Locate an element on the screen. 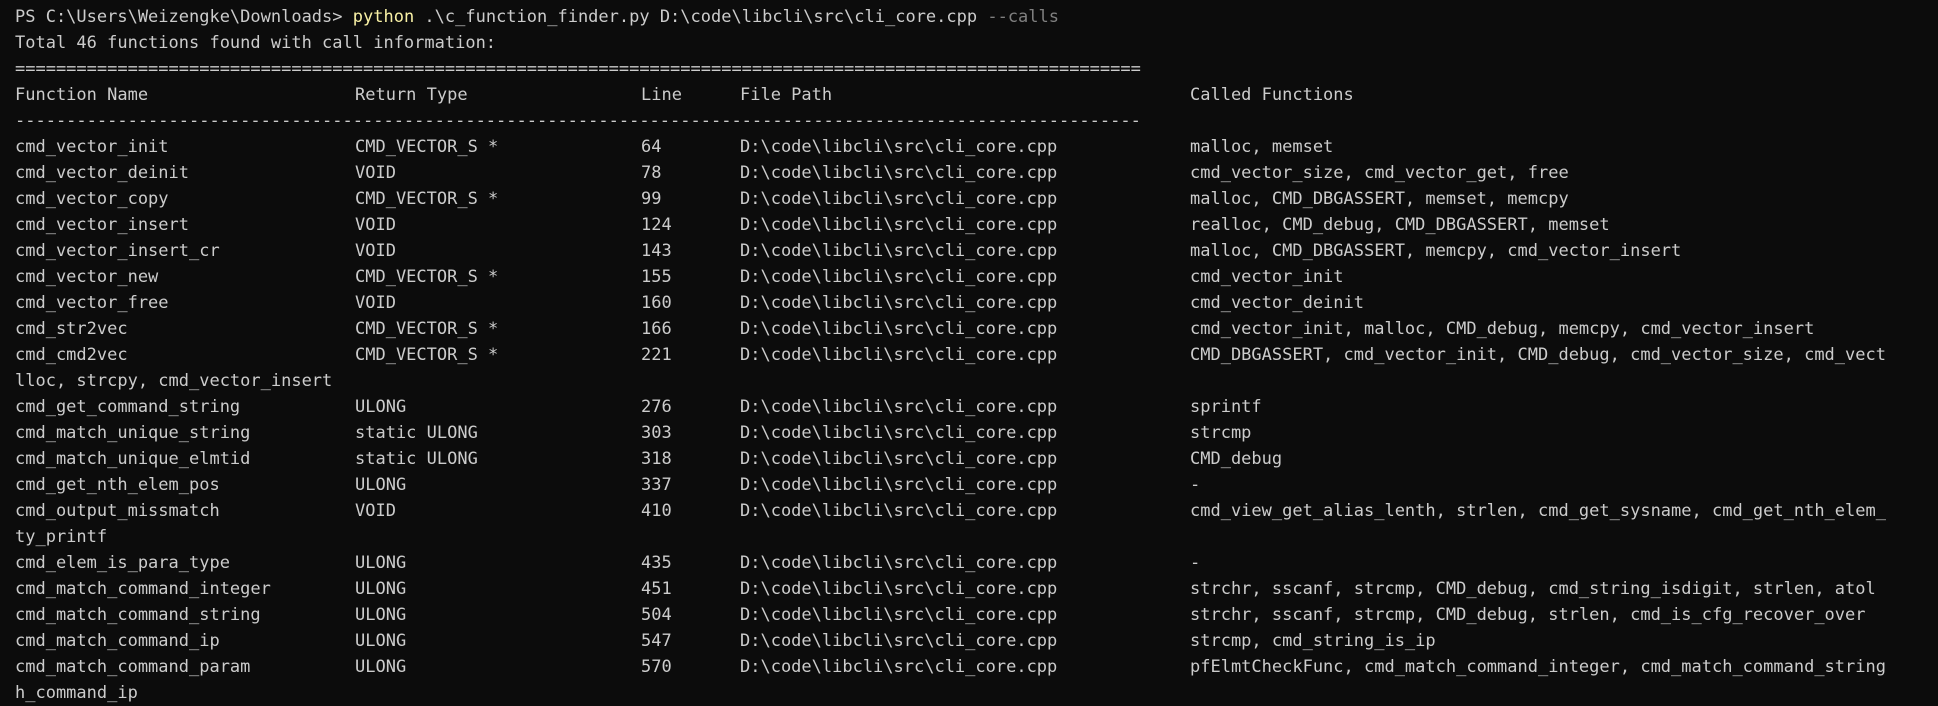  command-name: python is located at coordinates (383, 17).